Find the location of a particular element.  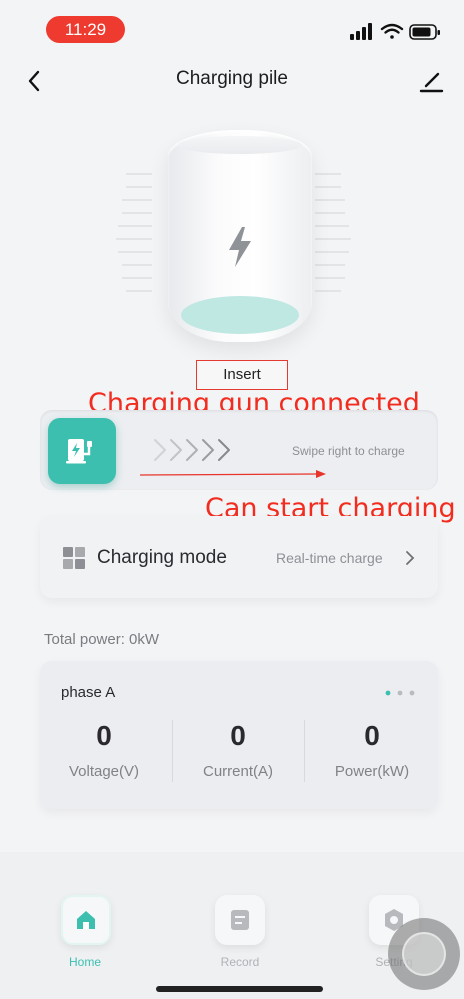

current-label: Current(A) is located at coordinates (237, 771).